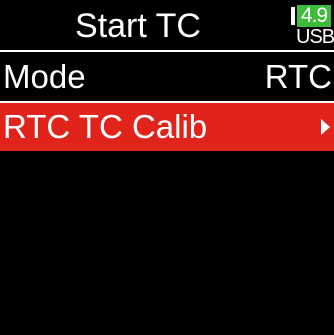 This screenshot has width=334, height=335. I want to click on battery-voltage: 4.9, so click(314, 16).